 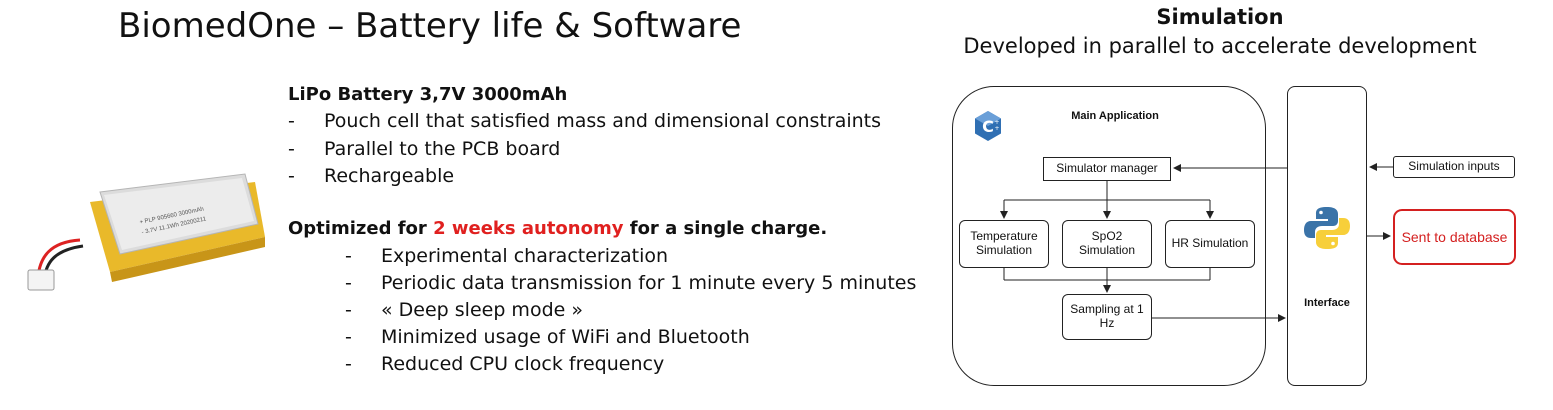 What do you see at coordinates (1196, 242) in the screenshot?
I see `diagram-connectors` at bounding box center [1196, 242].